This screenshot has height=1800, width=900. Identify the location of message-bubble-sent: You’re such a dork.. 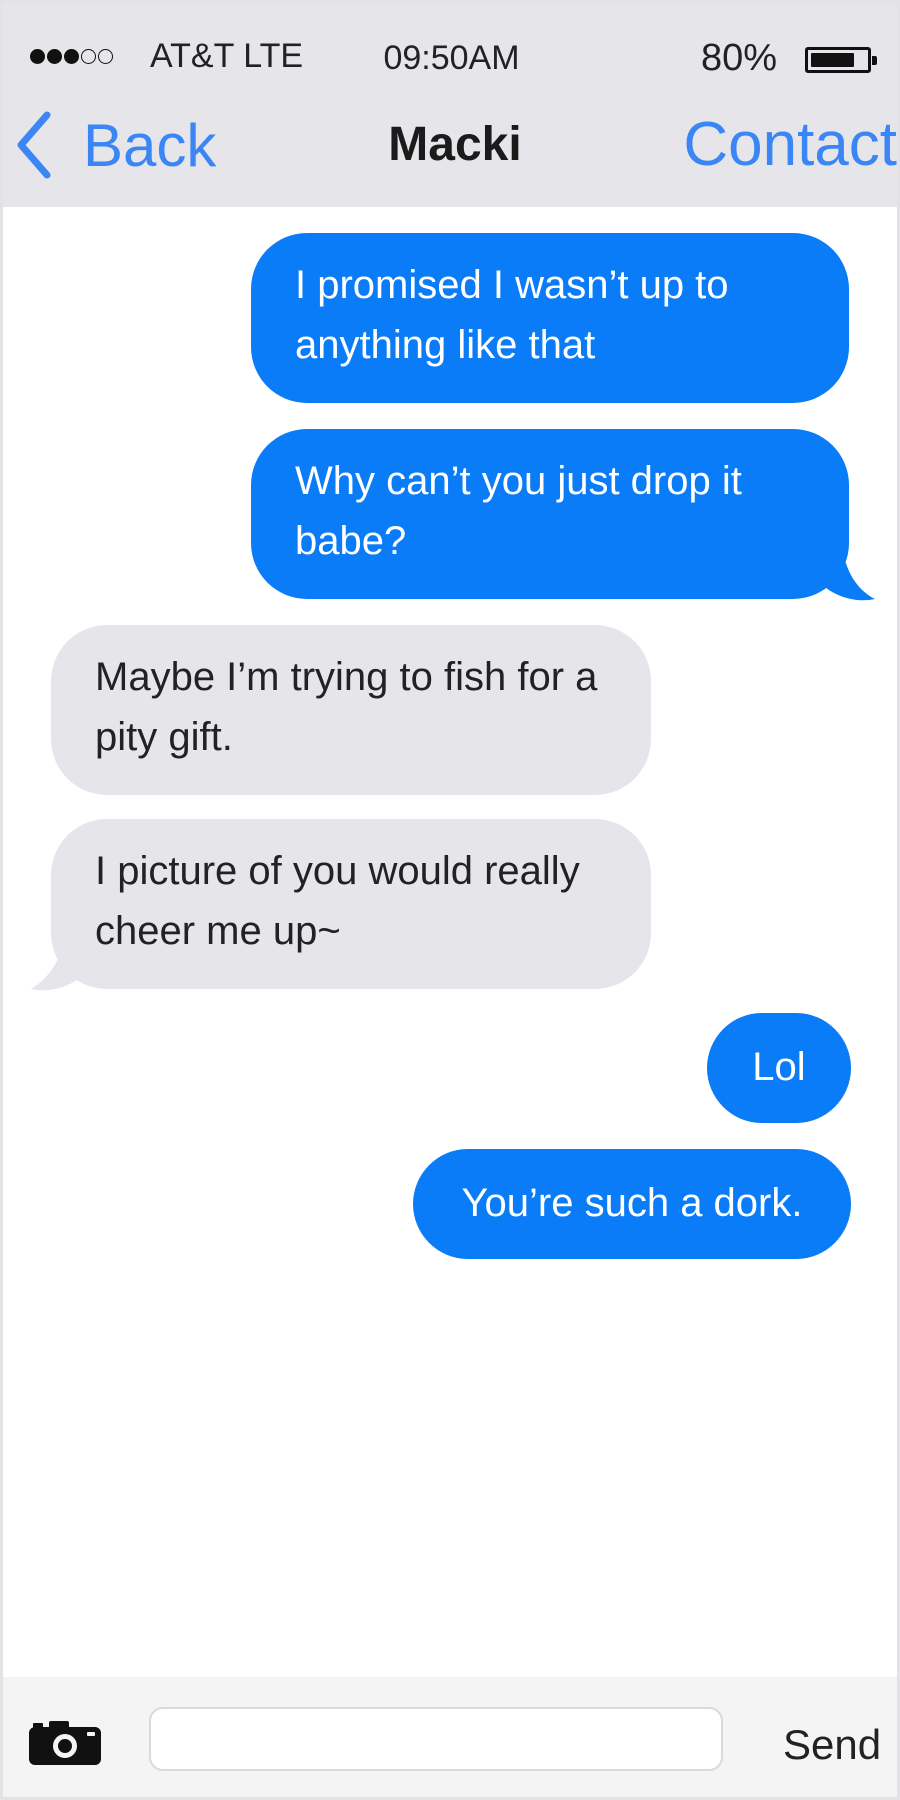
(632, 1204).